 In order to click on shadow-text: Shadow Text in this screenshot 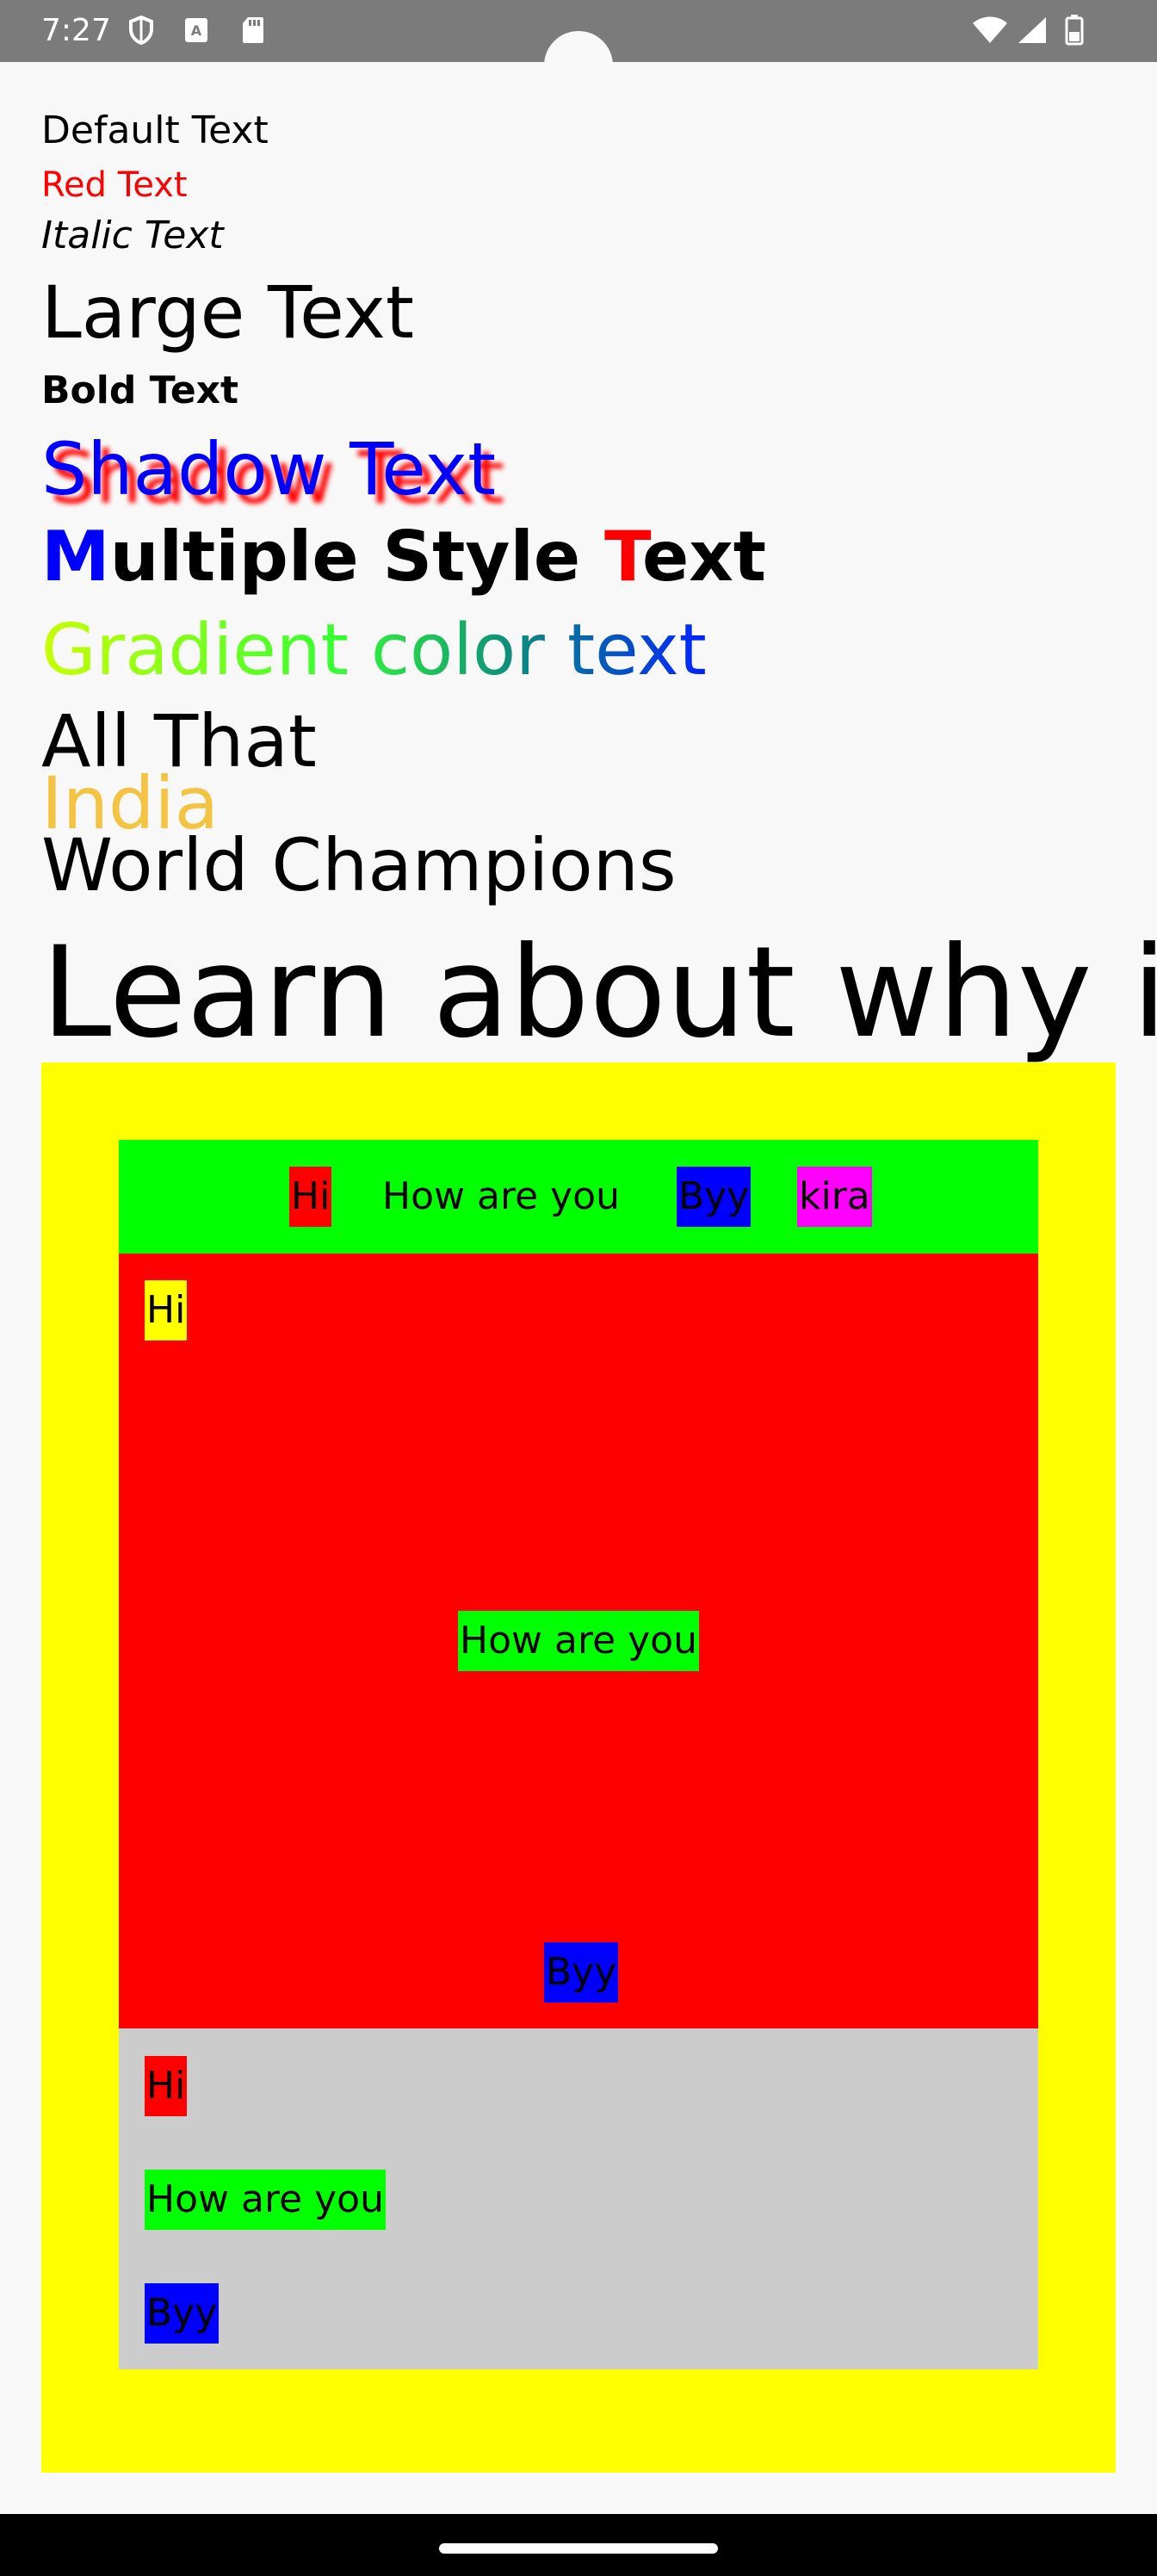, I will do `click(269, 469)`.